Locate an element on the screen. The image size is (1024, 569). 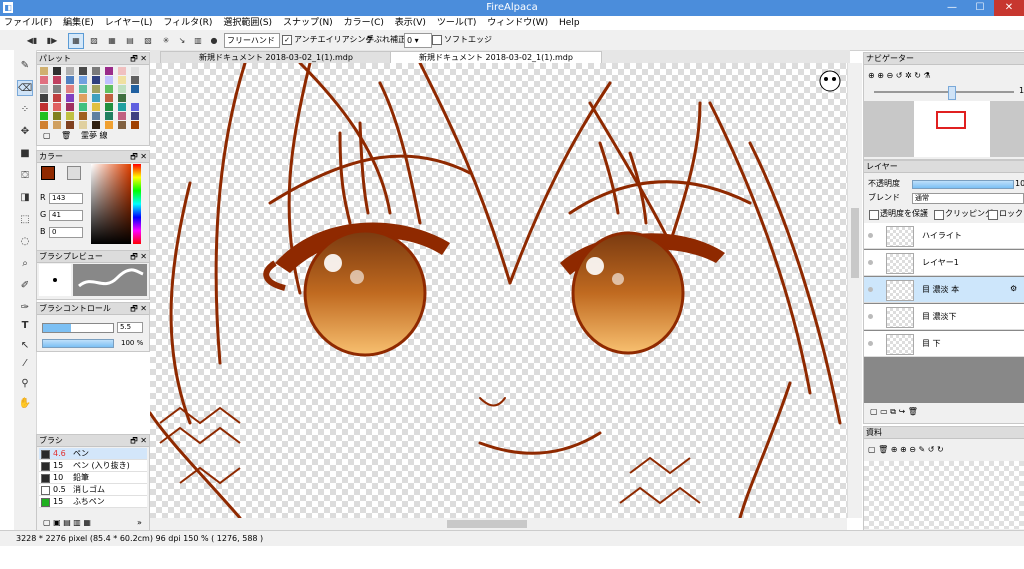
delete-palette-icon: 🗑 is located at coordinates (66, 136).